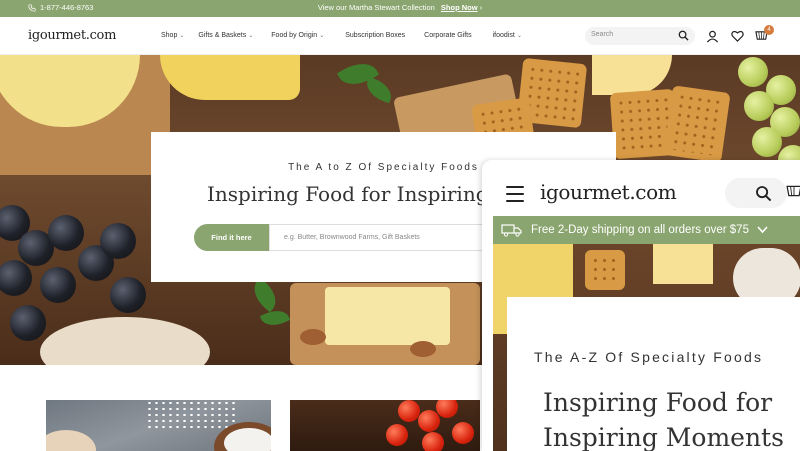 The height and width of the screenshot is (451, 800). I want to click on product-thumbnail-tomatoes, so click(385, 425).